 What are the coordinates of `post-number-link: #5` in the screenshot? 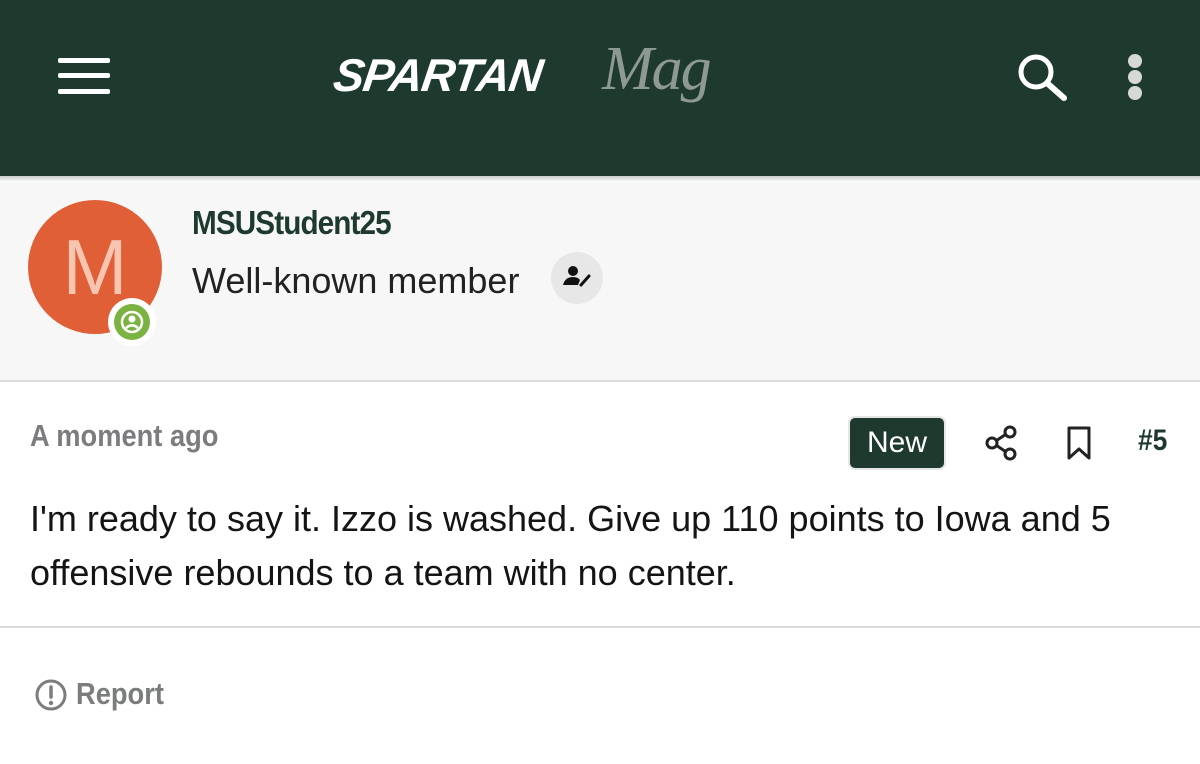 It's located at (1152, 441).